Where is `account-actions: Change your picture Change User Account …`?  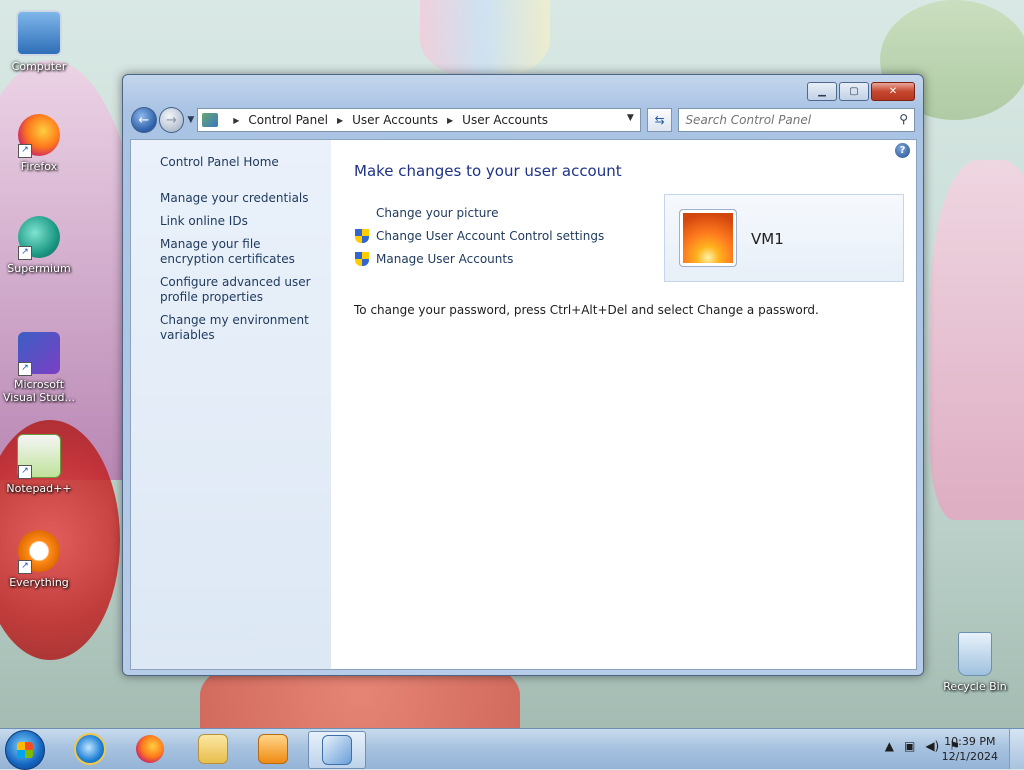 account-actions: Change your picture Change User Account … is located at coordinates (479, 235).